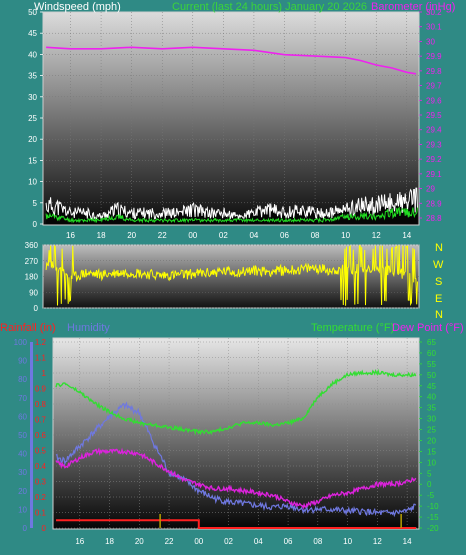 Image resolution: width=466 pixels, height=555 pixels. Describe the element at coordinates (431, 342) in the screenshot. I see `temperature-y-tick-label: 65` at that location.